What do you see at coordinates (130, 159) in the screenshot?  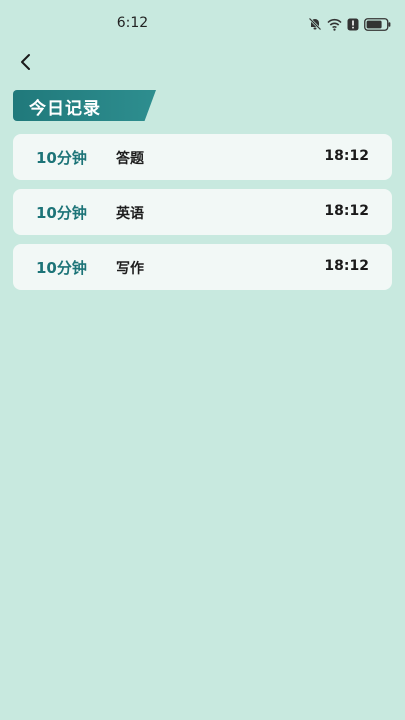 I see `record-subject: 答题` at bounding box center [130, 159].